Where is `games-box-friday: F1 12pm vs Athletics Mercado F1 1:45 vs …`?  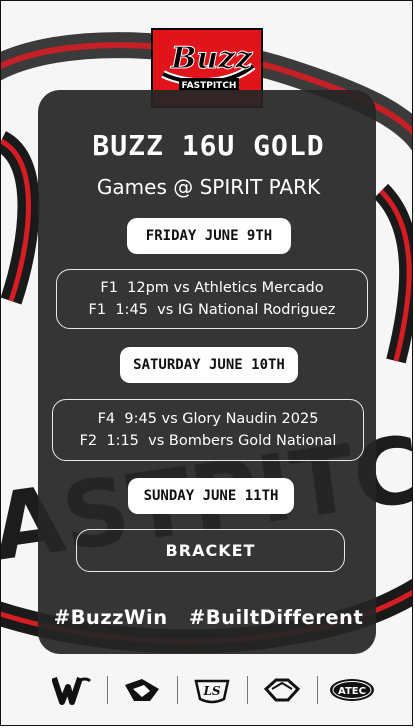
games-box-friday: F1 12pm vs Athletics Mercado F1 1:45 vs … is located at coordinates (212, 299).